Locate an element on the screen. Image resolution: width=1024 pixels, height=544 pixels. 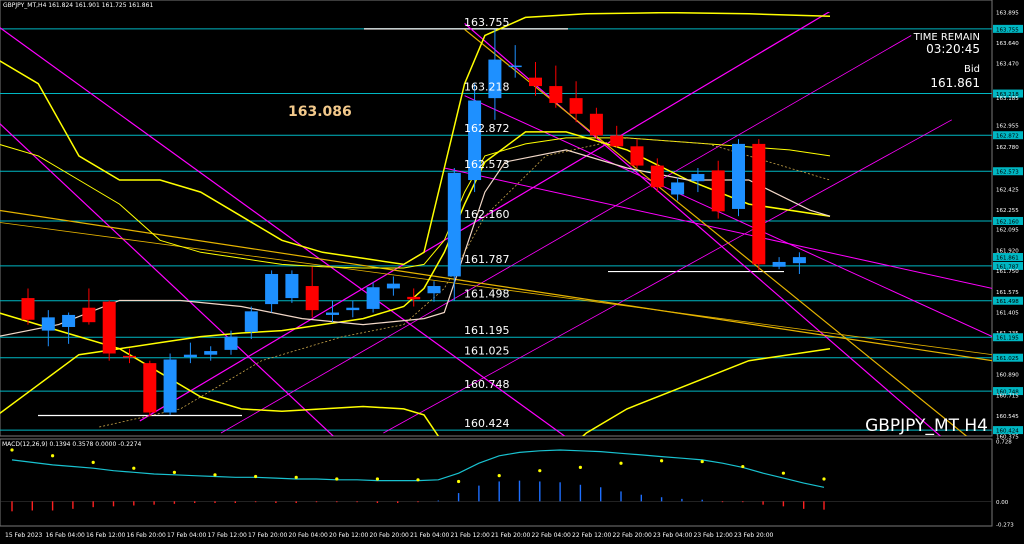
time-tick-10: 21 Feb 04:00 is located at coordinates (430, 535).